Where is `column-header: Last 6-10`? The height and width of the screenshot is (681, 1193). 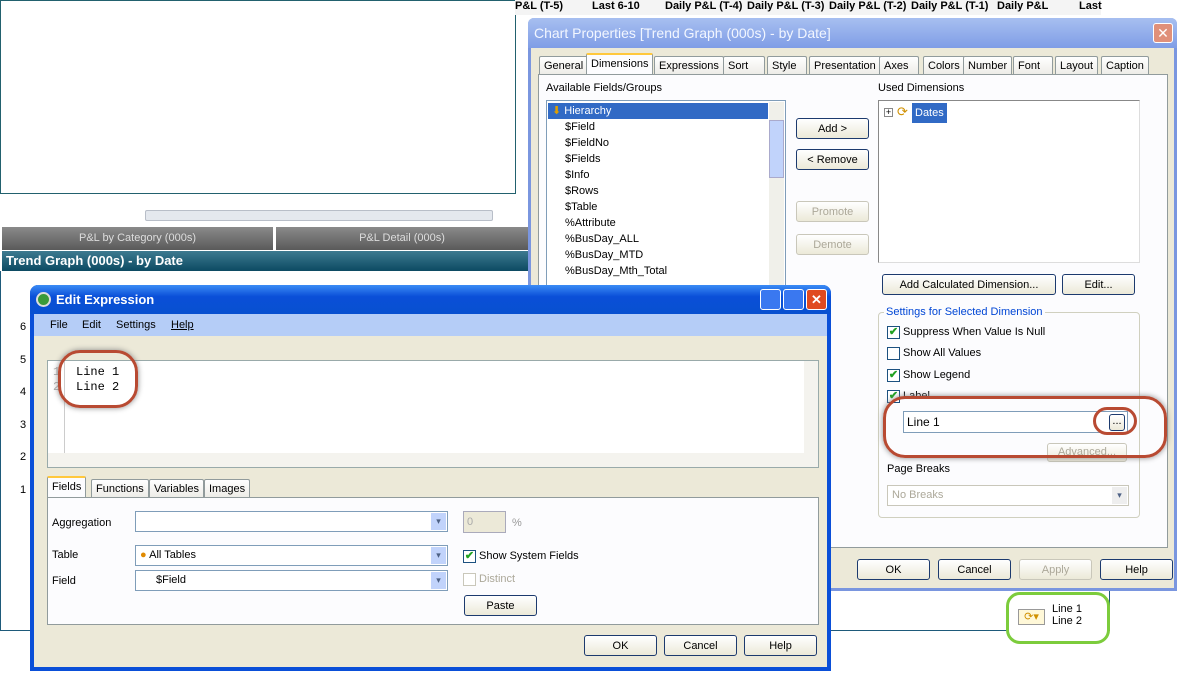 column-header: Last 6-10 is located at coordinates (616, 6).